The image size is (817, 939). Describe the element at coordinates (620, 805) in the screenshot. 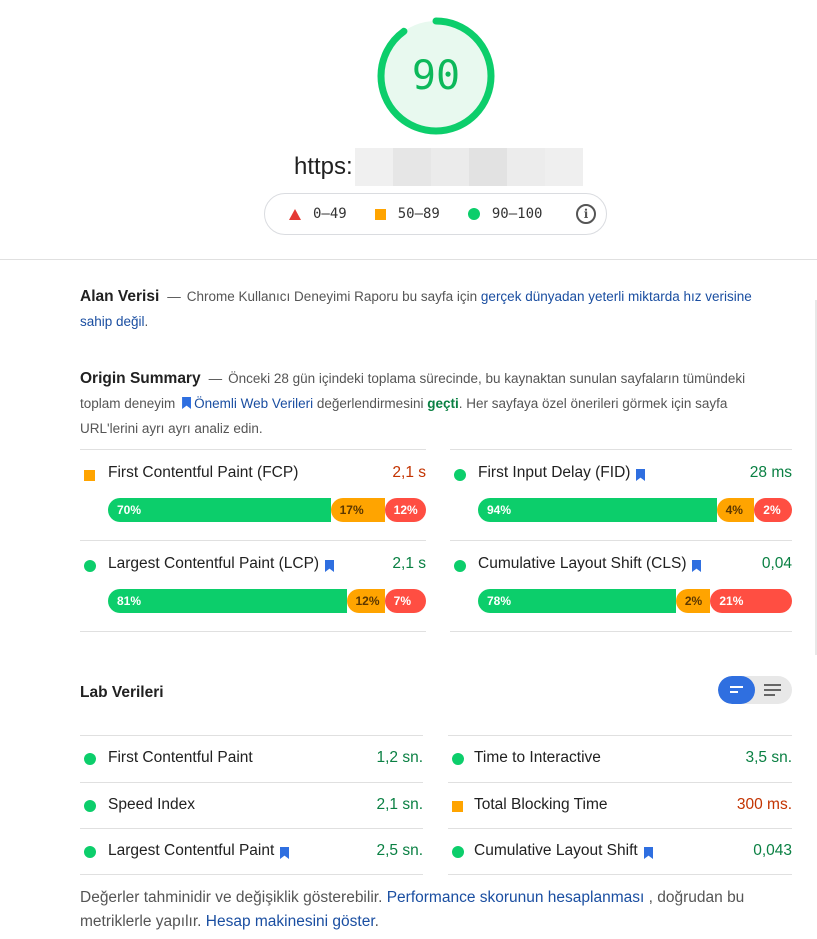

I see `lab-metric: Total Blocking Time 300 ms.` at that location.